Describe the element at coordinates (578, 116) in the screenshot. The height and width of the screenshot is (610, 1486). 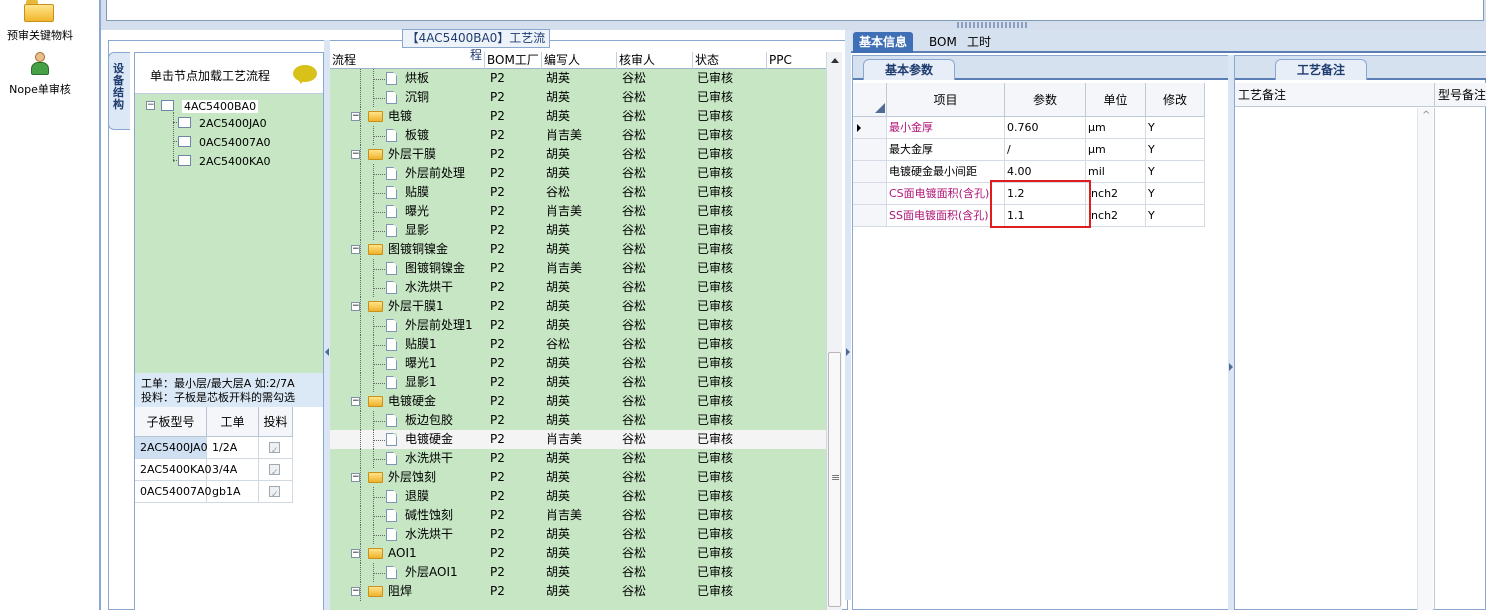
I see `grid-row: − 电镀 P2 胡英 谷松 已审核` at that location.